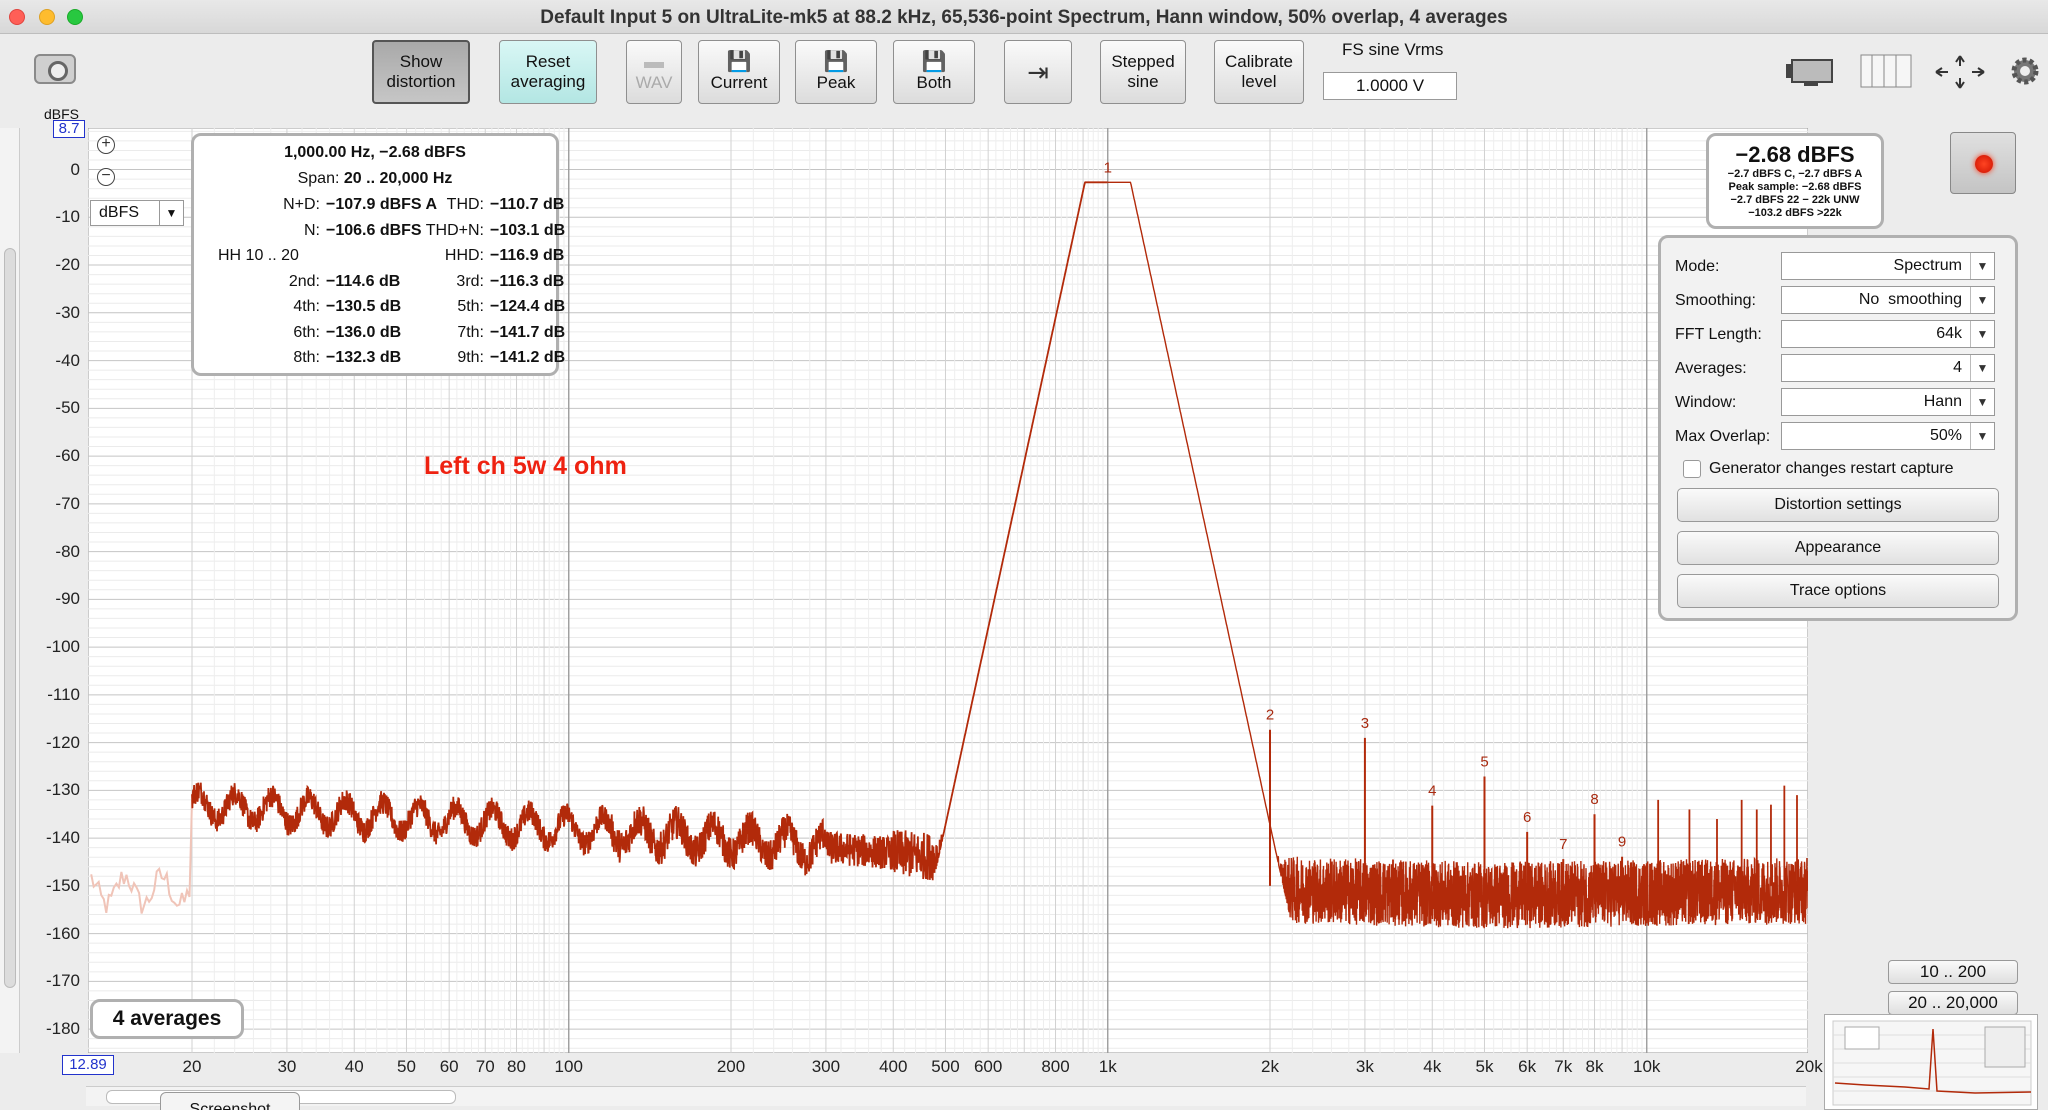  Describe the element at coordinates (1888, 402) in the screenshot. I see `window-select: Hann ▼` at that location.